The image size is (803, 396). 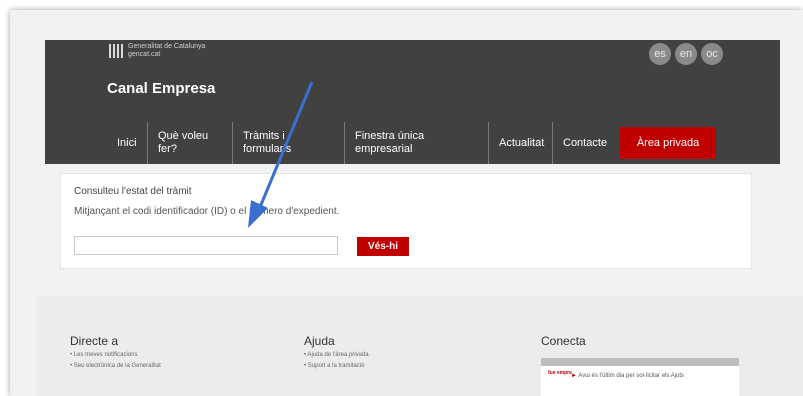 What do you see at coordinates (115, 366) in the screenshot?
I see `footer-link-seu-electronica: • Seu electrònica de la Generalitat` at bounding box center [115, 366].